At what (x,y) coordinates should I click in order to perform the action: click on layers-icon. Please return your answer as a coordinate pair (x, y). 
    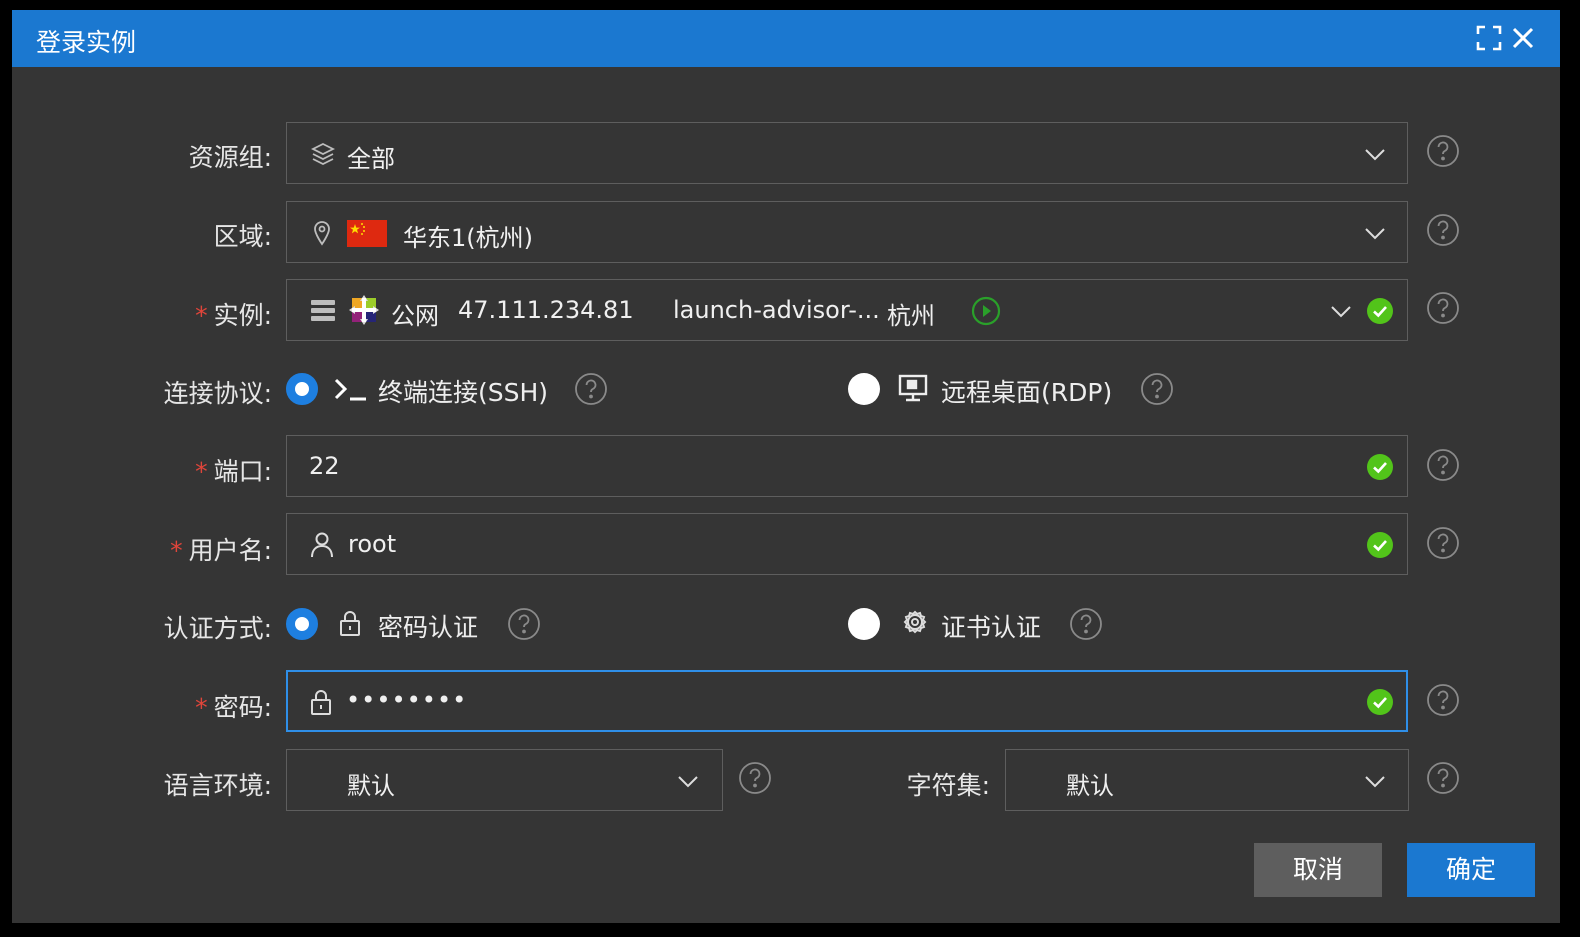
    Looking at the image, I should click on (323, 154).